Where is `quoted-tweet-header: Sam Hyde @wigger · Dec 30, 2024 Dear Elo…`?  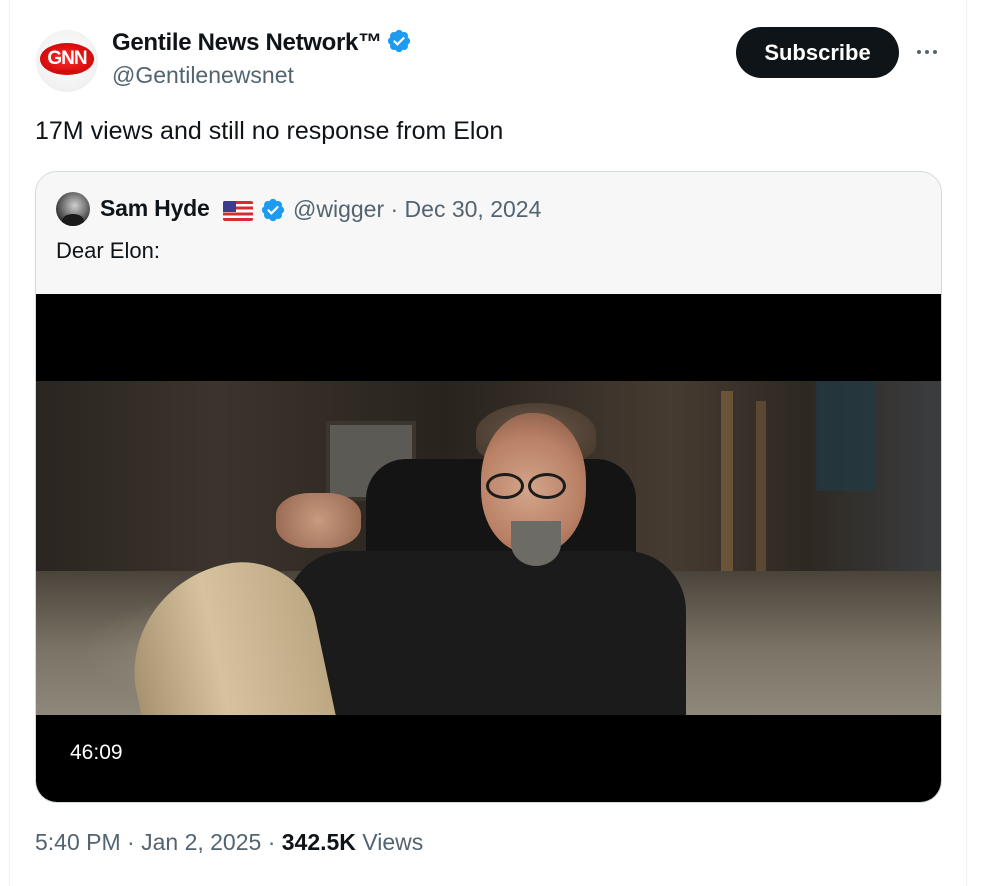
quoted-tweet-header: Sam Hyde @wigger · Dec 30, 2024 Dear Elo… is located at coordinates (488, 233).